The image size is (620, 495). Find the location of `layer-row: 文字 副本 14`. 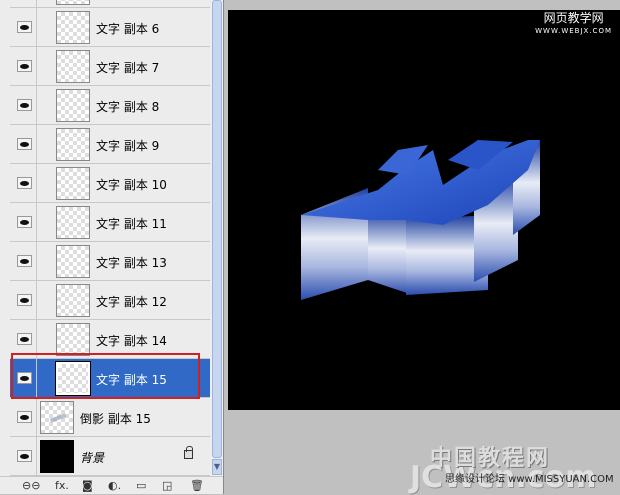

layer-row: 文字 副本 14 is located at coordinates (110, 339).